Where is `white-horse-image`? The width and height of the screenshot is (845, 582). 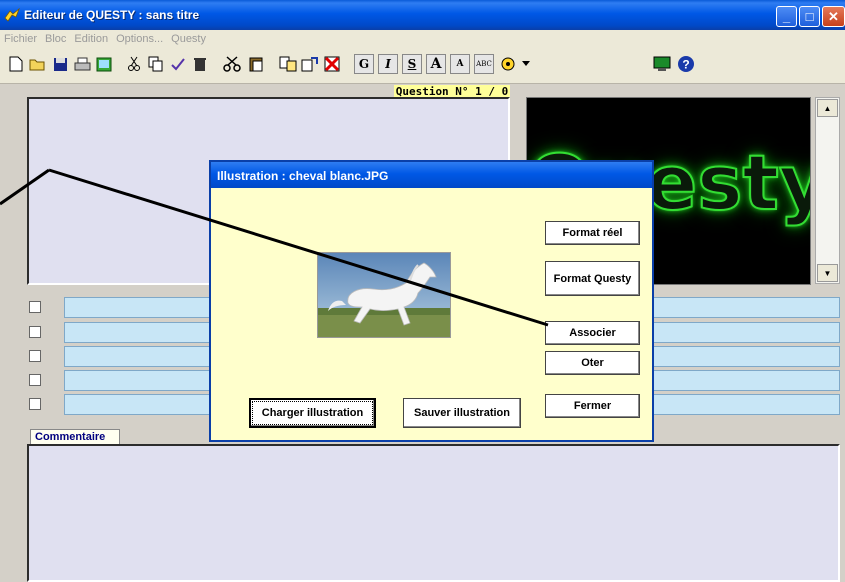
white-horse-image is located at coordinates (384, 295).